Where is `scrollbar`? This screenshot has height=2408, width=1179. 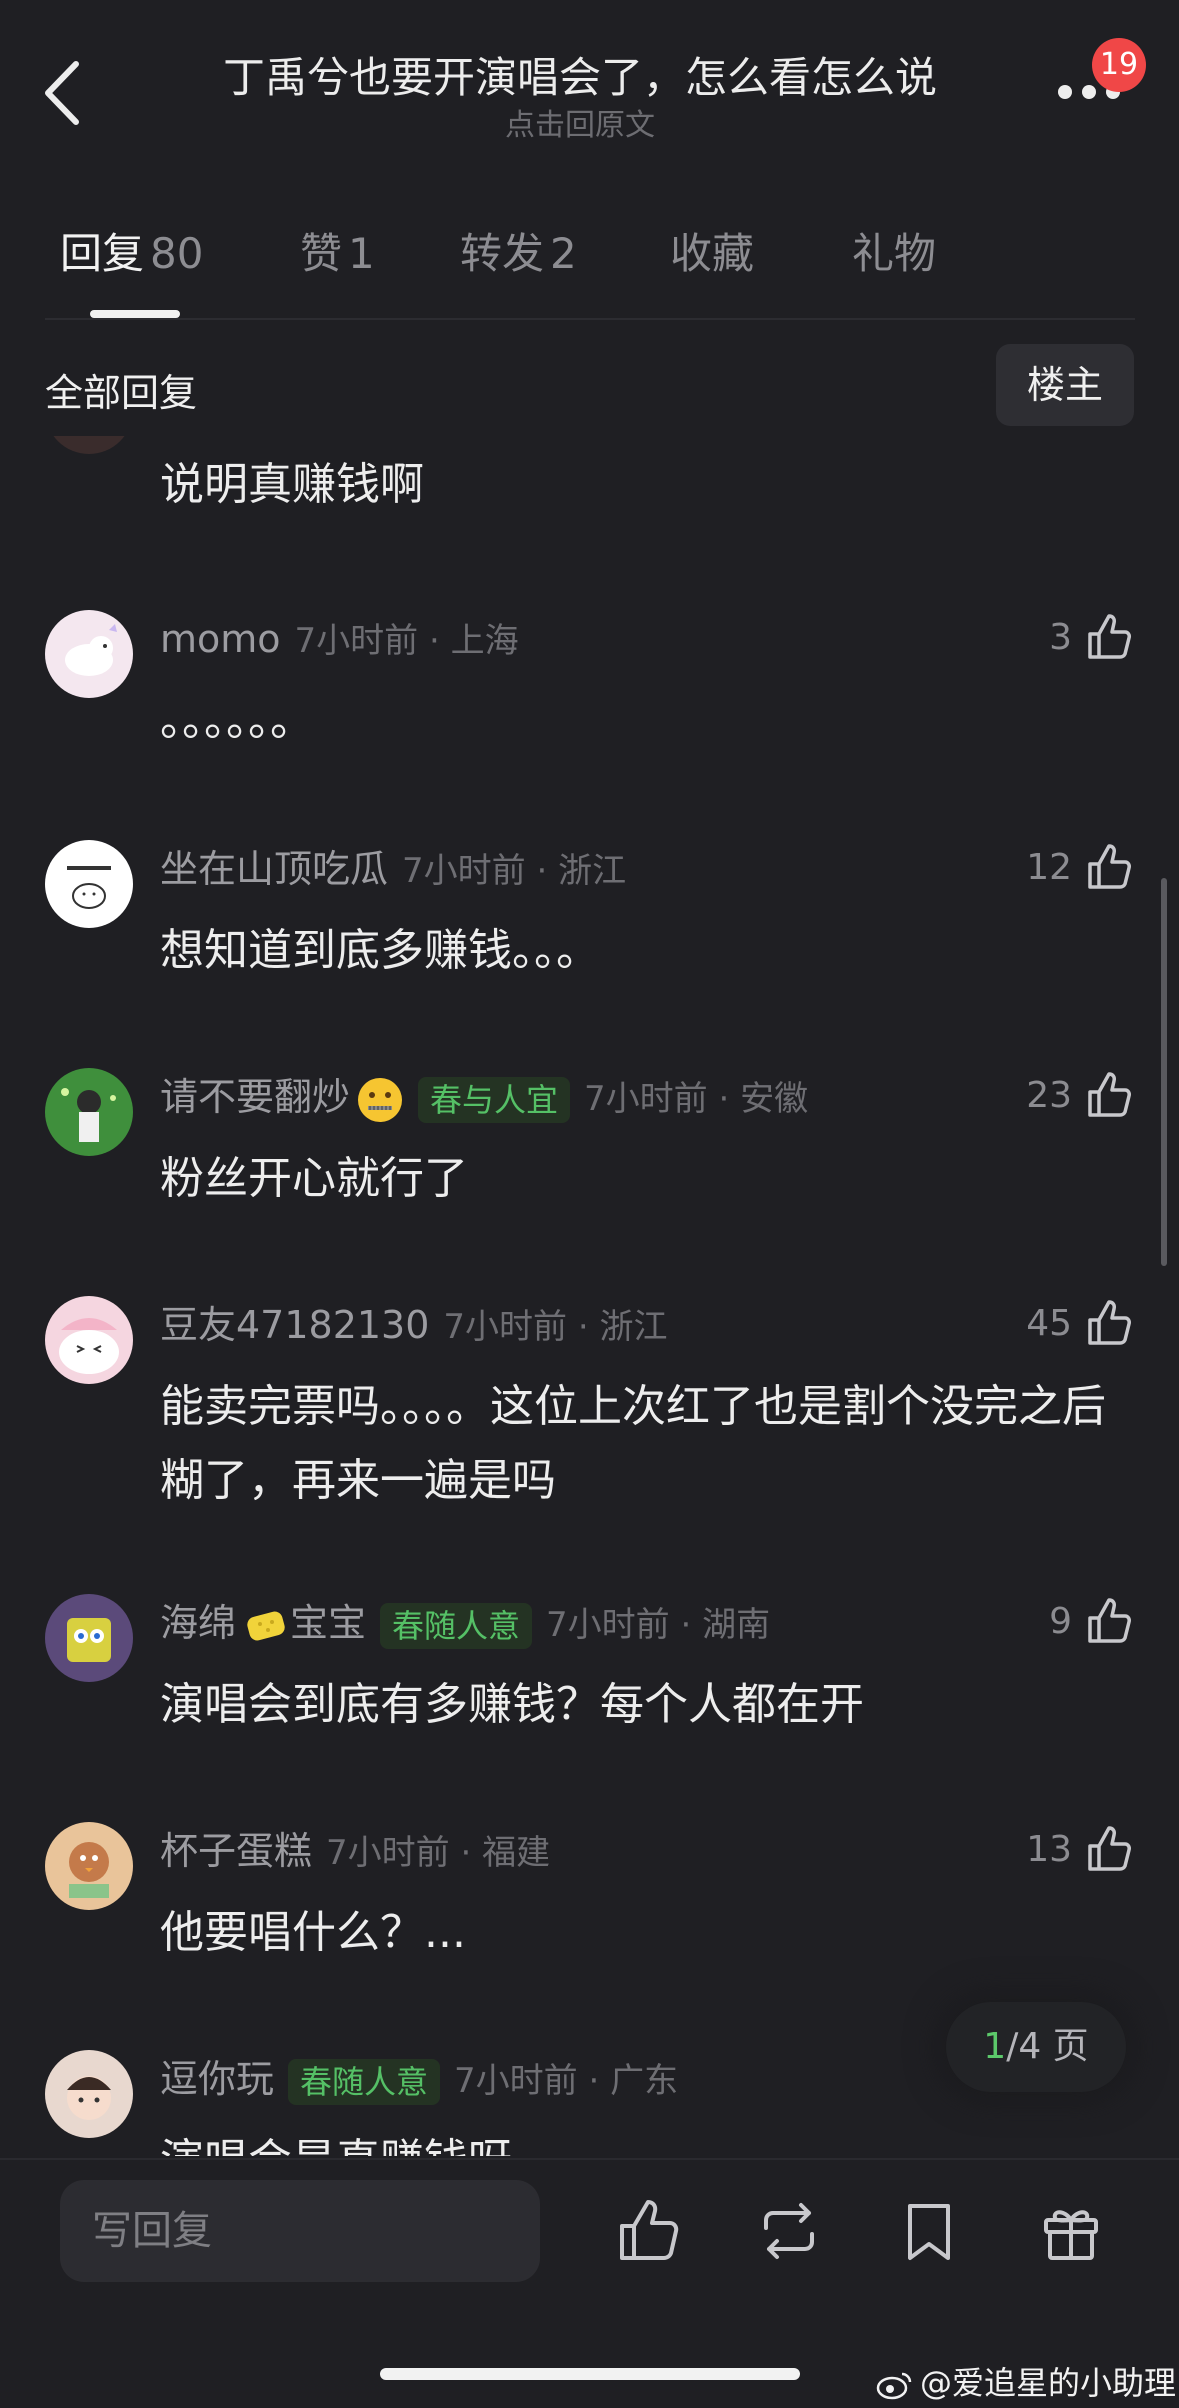 scrollbar is located at coordinates (1164, 1072).